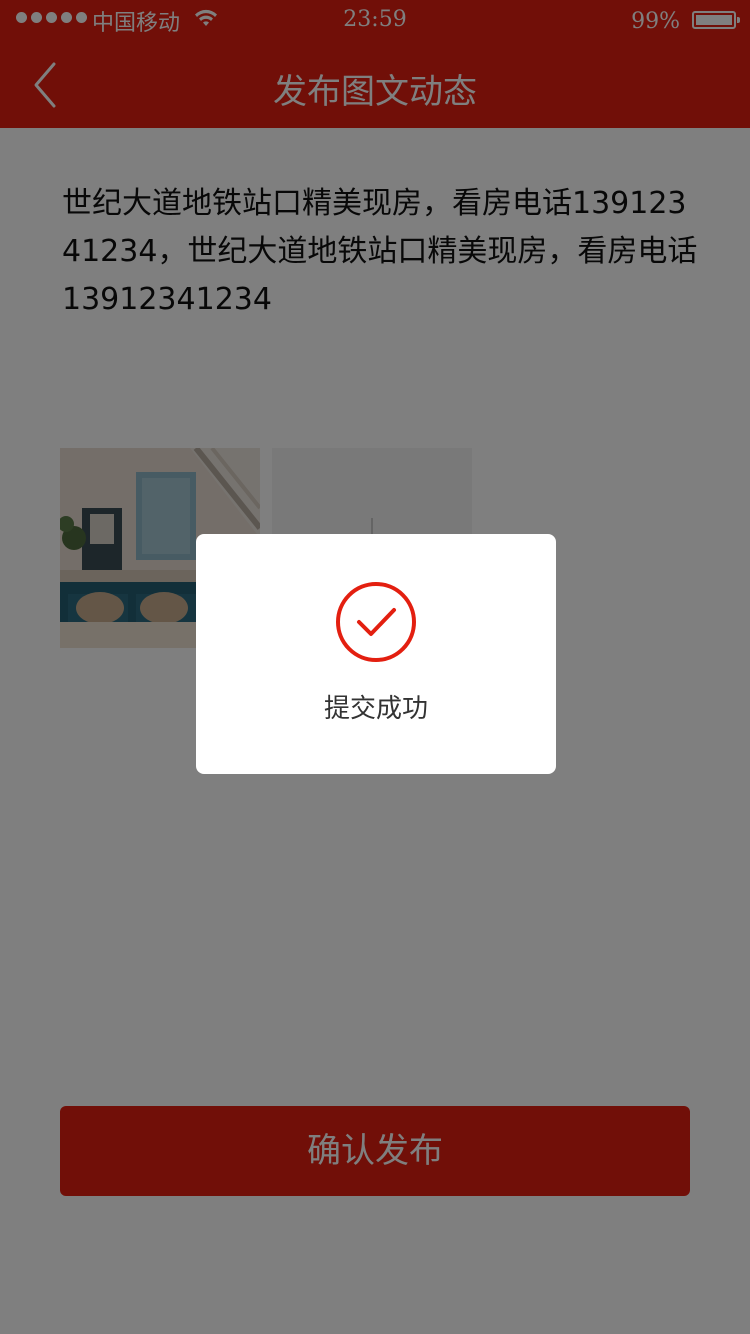 The height and width of the screenshot is (1334, 750). Describe the element at coordinates (376, 622) in the screenshot. I see `check-circle-icon` at that location.